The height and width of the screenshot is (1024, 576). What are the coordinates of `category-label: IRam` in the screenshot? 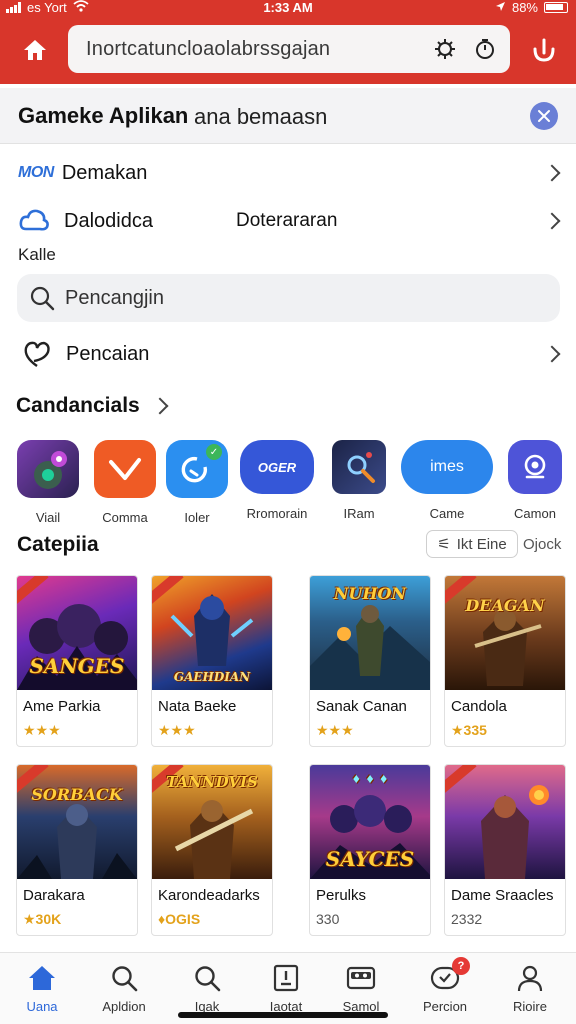 It's located at (359, 513).